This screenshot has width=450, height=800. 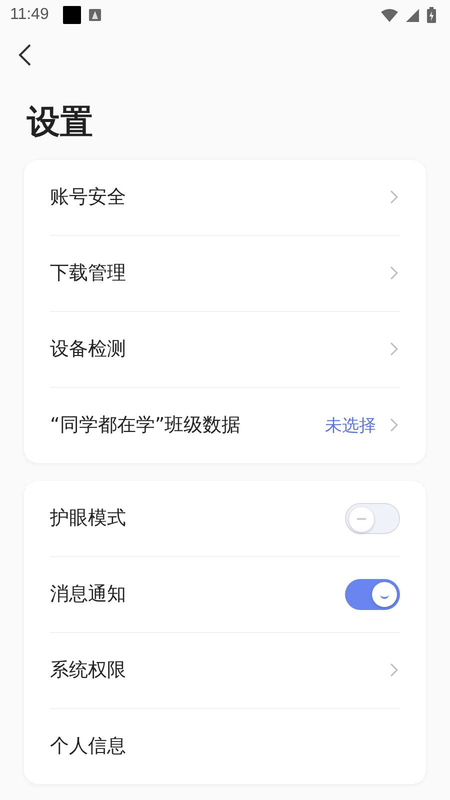 I want to click on back-icon, so click(x=25, y=55).